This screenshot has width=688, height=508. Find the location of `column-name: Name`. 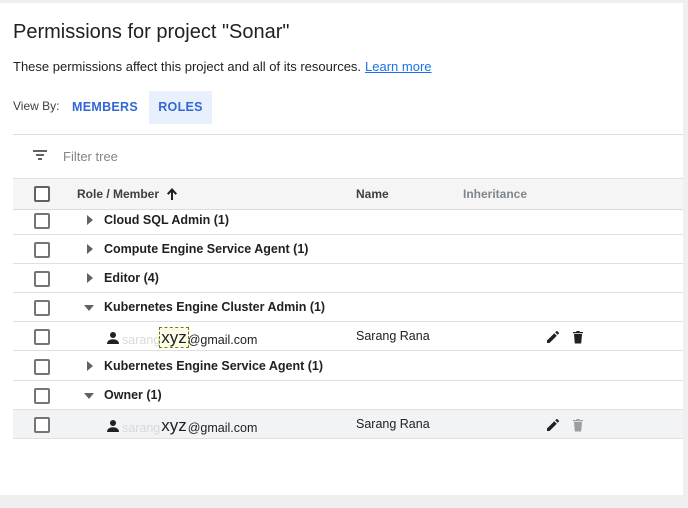

column-name: Name is located at coordinates (372, 194).